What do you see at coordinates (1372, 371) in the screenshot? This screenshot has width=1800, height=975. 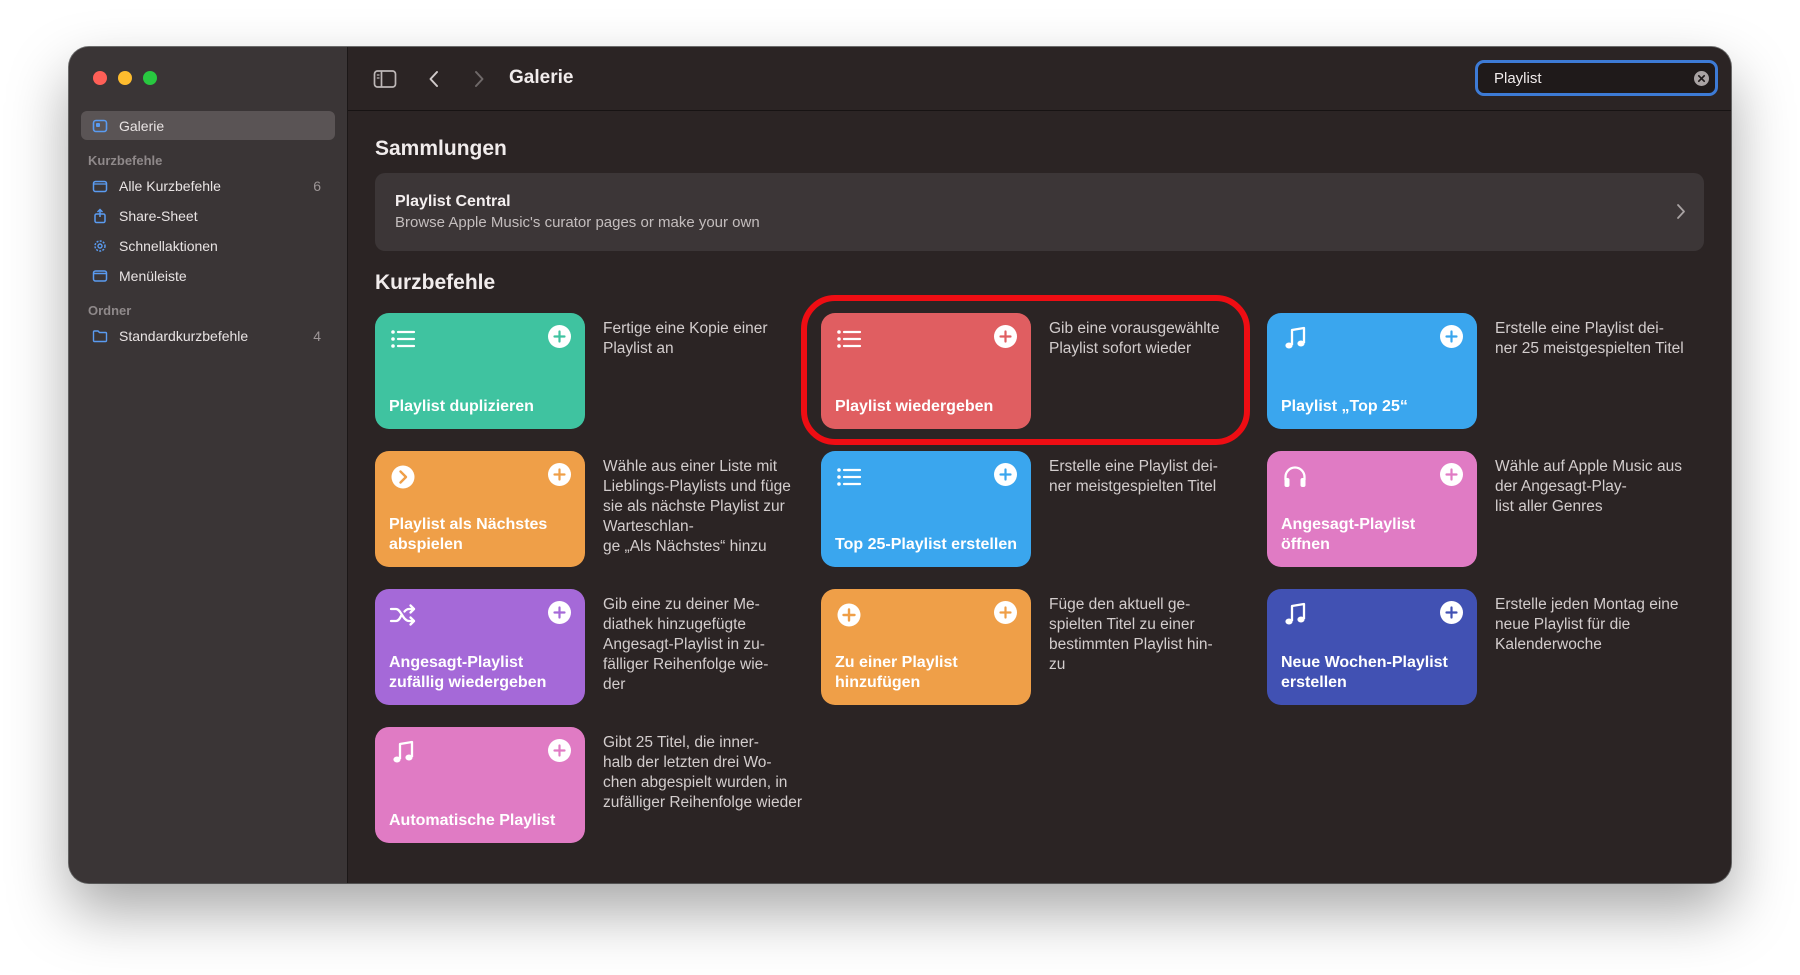 I see `shortcut-card-playlist-top-25: Playlist „Top 25“` at bounding box center [1372, 371].